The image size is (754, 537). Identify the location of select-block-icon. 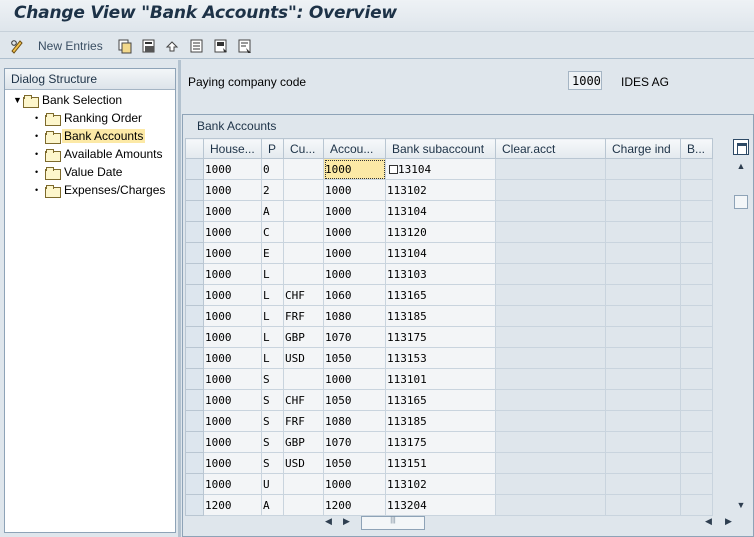
(221, 46).